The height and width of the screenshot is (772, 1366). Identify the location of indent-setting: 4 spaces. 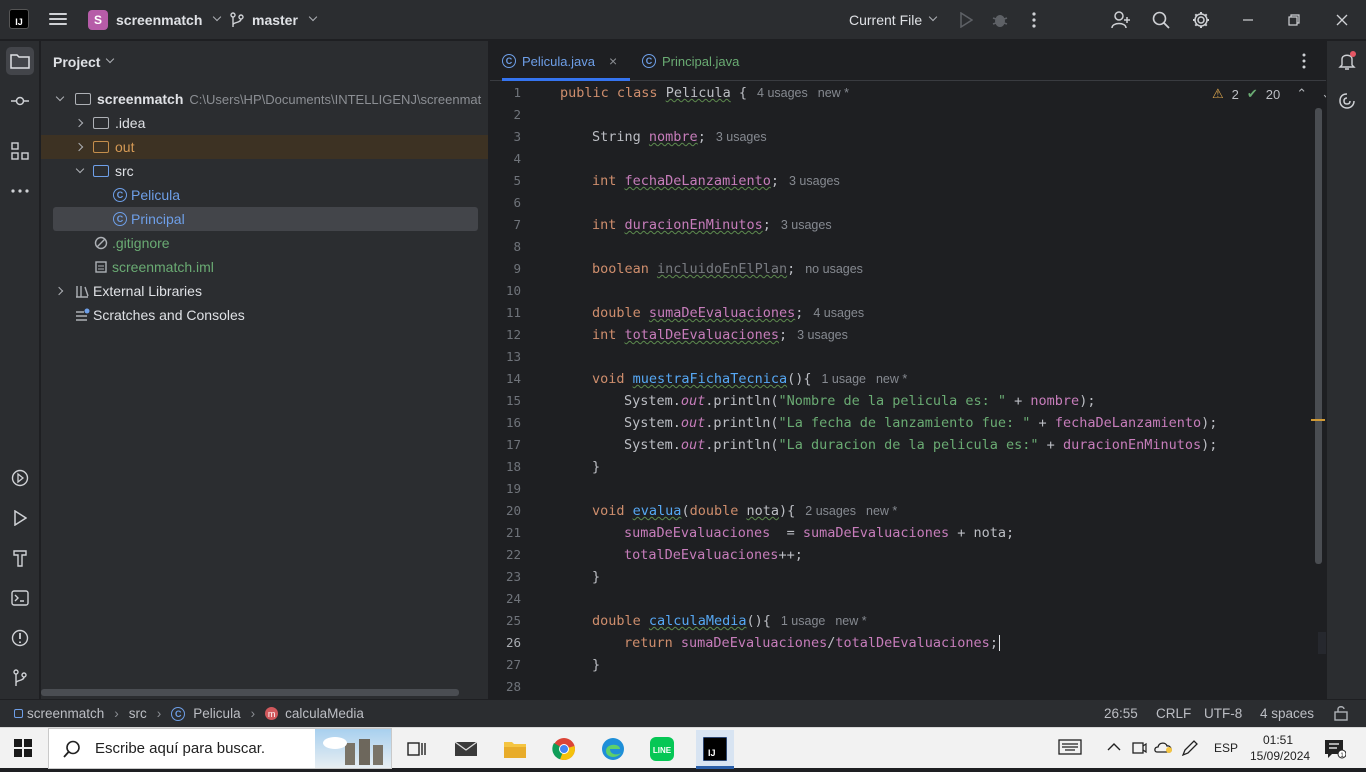
(1287, 713).